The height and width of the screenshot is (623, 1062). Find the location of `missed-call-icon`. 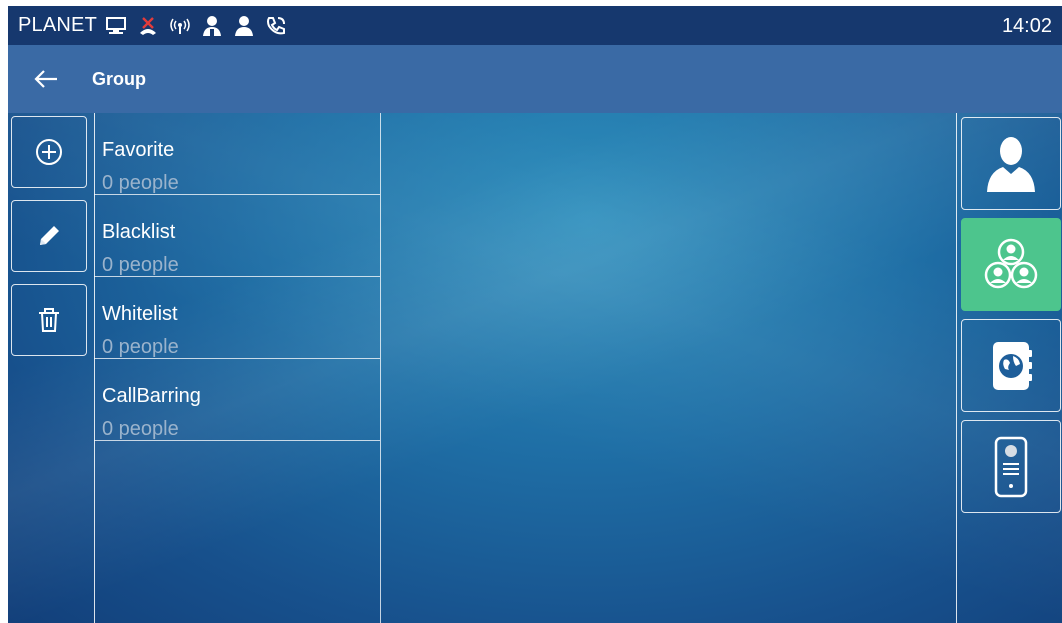

missed-call-icon is located at coordinates (148, 26).